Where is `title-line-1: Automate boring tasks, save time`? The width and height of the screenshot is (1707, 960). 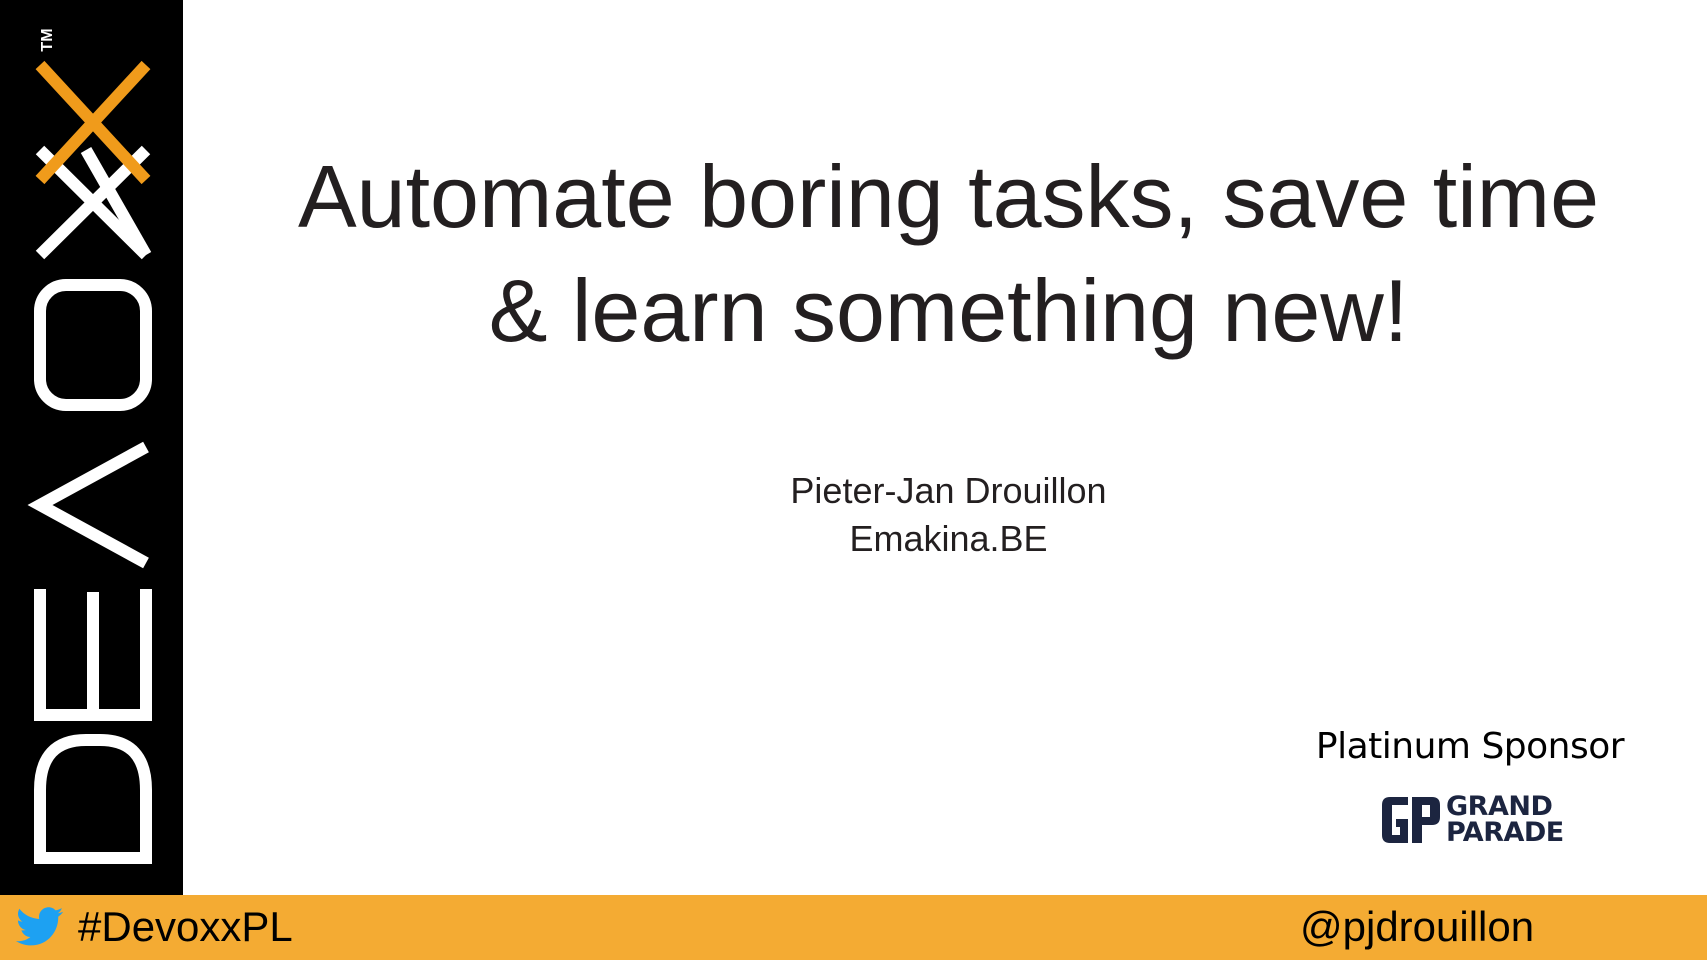
title-line-1: Automate boring tasks, save time is located at coordinates (948, 196).